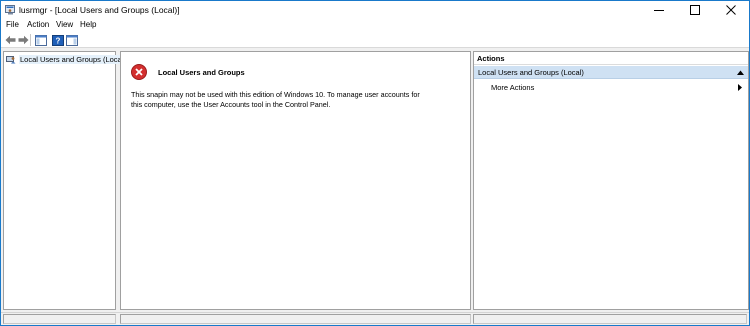 This screenshot has height=326, width=750. I want to click on actions-header: Actions, so click(611, 58).